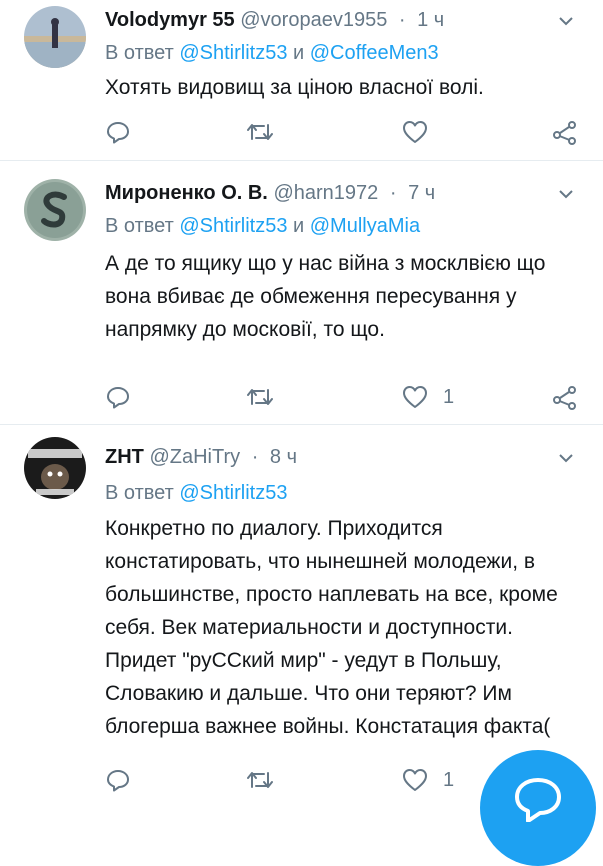  Describe the element at coordinates (170, 20) in the screenshot. I see `author-name: Volodymyr 55` at that location.